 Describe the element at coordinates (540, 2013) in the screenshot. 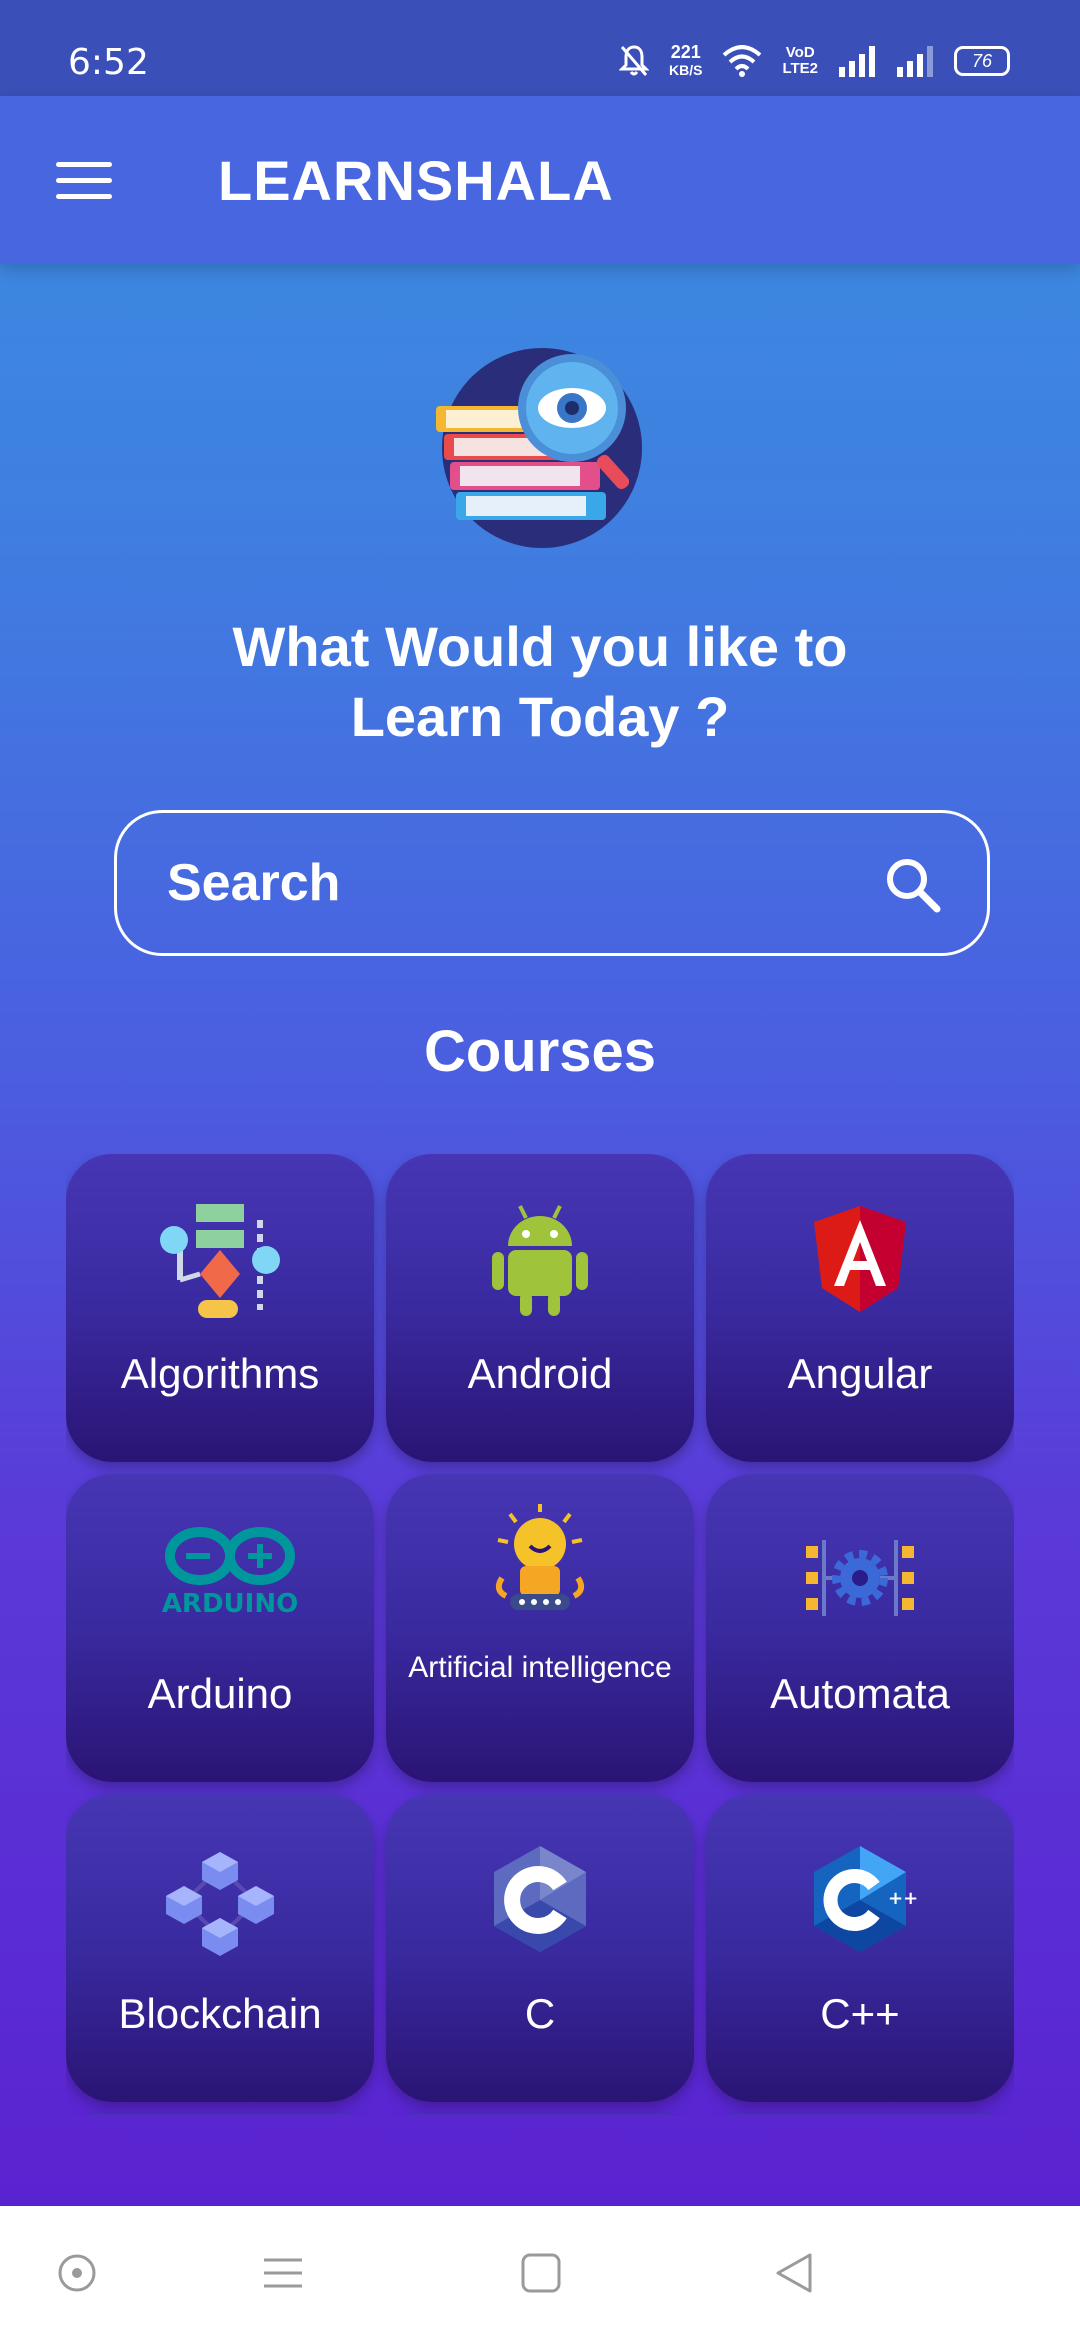

I see `course-label: C` at that location.